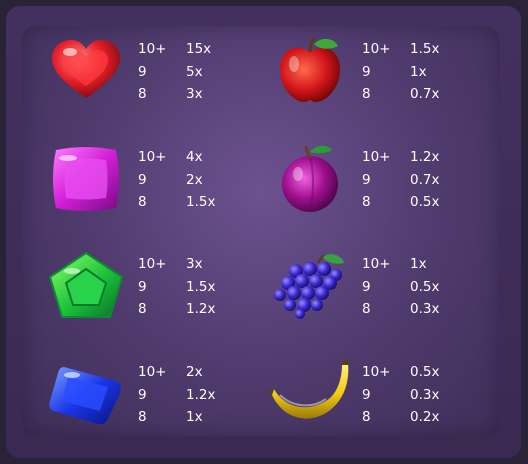 Image resolution: width=528 pixels, height=464 pixels. I want to click on payout-row: 8 1.5x, so click(192, 202).